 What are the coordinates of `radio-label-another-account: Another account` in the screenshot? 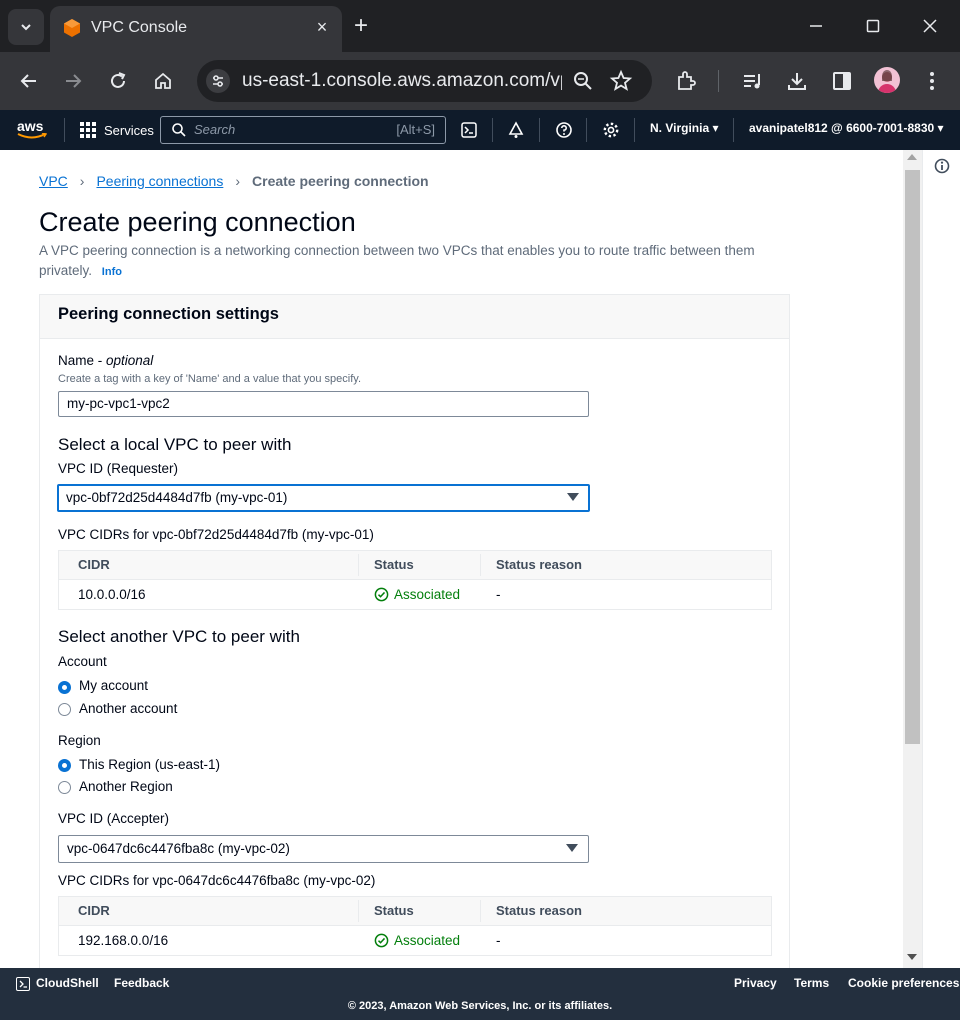 It's located at (128, 708).